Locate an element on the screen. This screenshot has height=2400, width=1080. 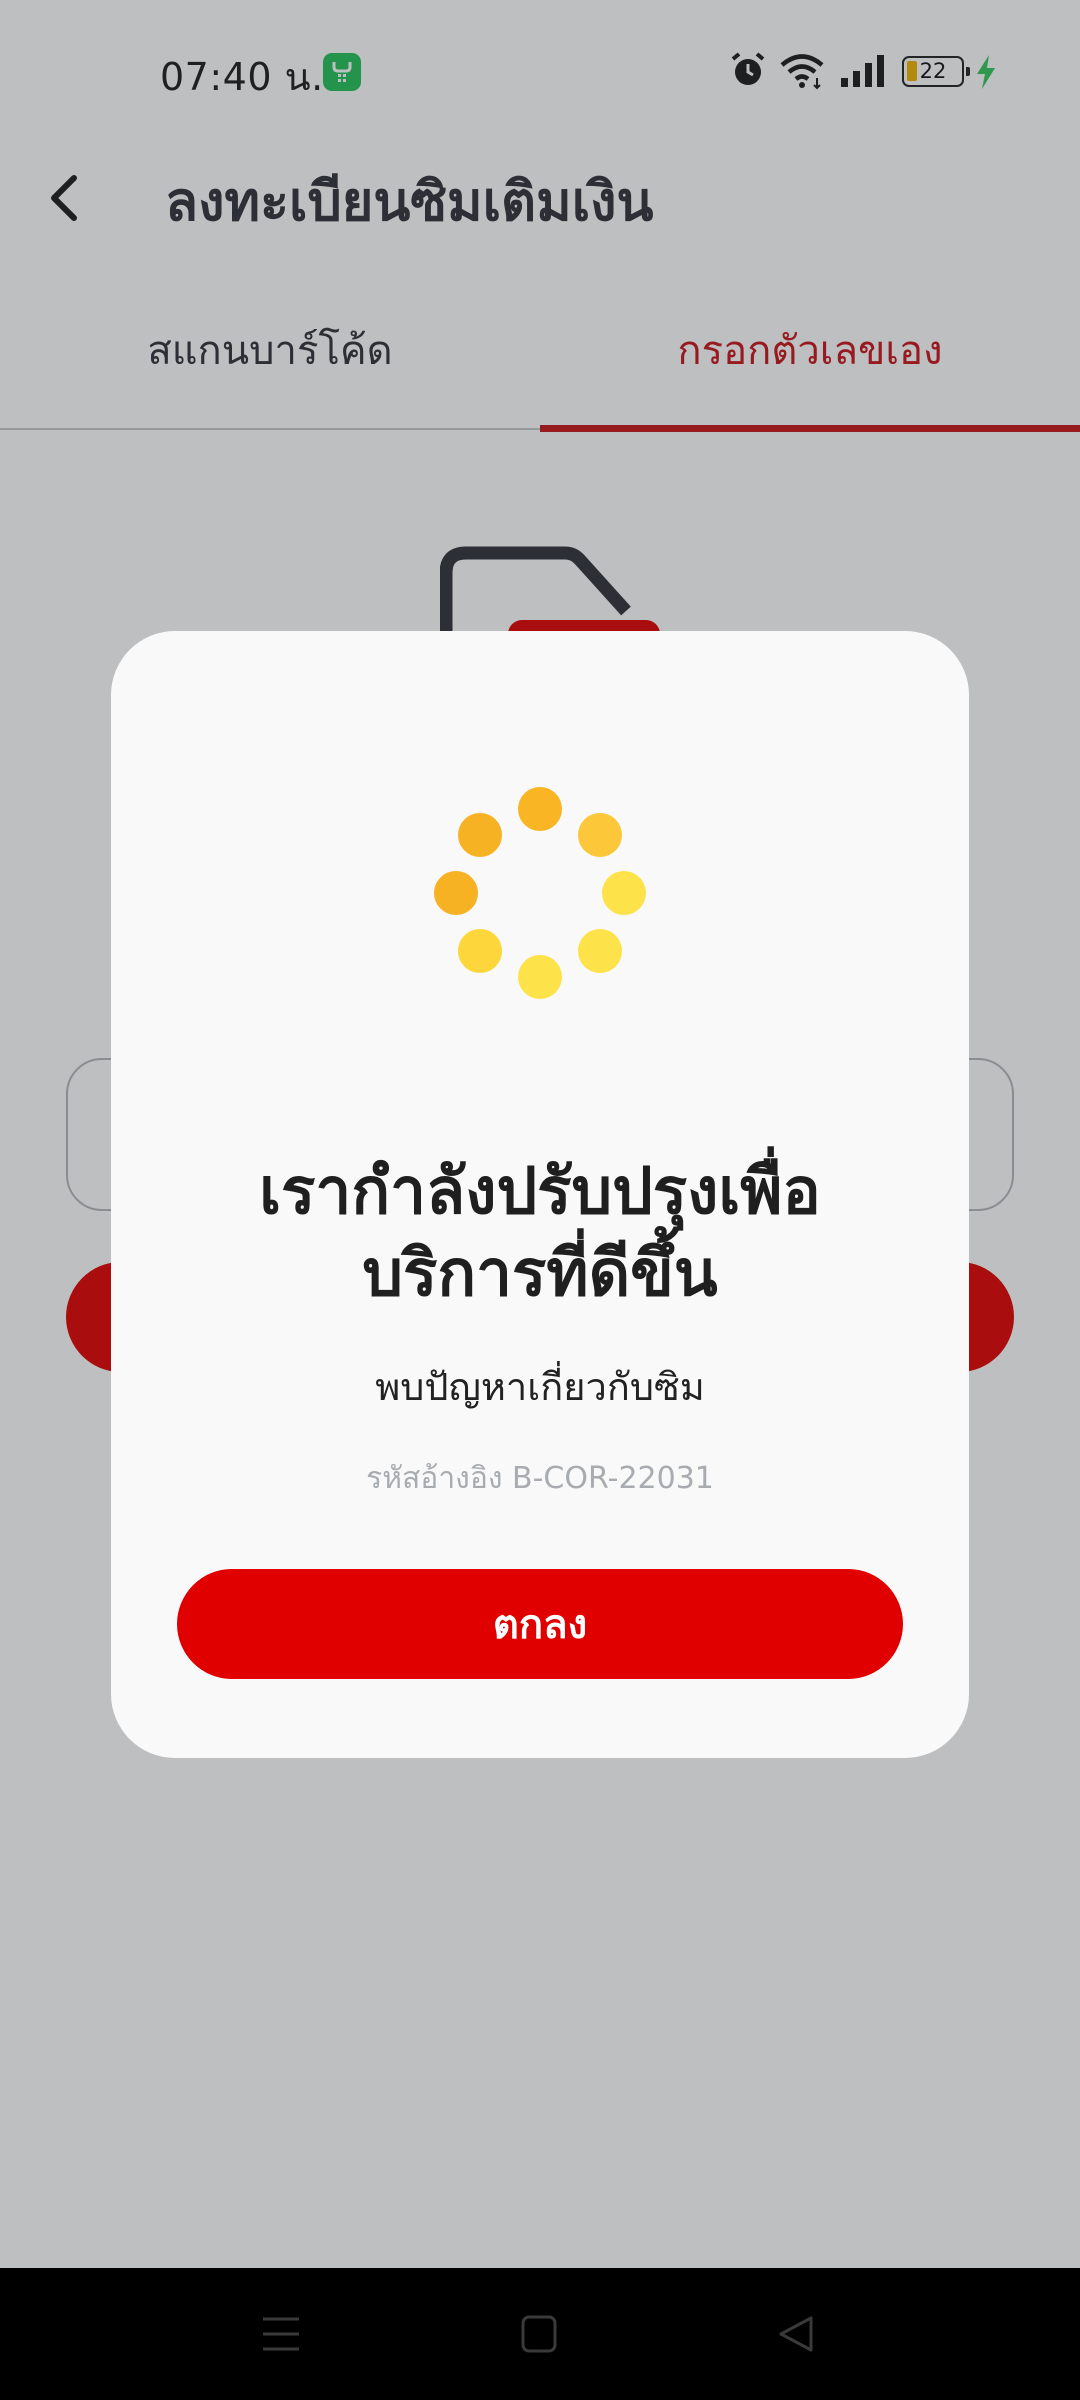
dialog-title-line1: เรากำลังปรับปรุงเพื่อ is located at coordinates (540, 1192).